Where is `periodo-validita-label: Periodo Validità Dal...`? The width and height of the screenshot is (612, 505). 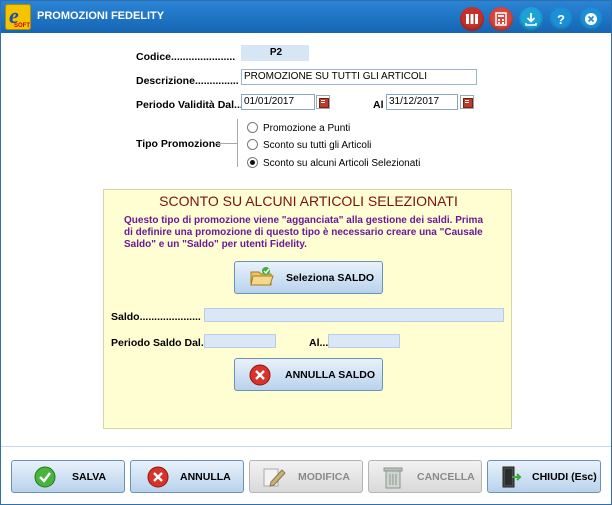 periodo-validita-label: Periodo Validità Dal... is located at coordinates (189, 105).